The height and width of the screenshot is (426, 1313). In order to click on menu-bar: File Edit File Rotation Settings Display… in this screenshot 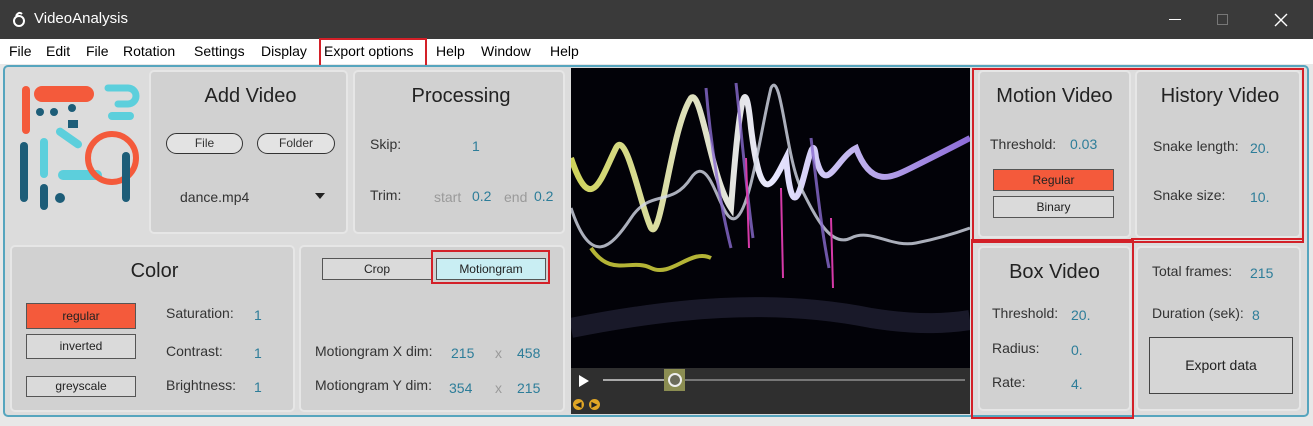, I will do `click(656, 51)`.